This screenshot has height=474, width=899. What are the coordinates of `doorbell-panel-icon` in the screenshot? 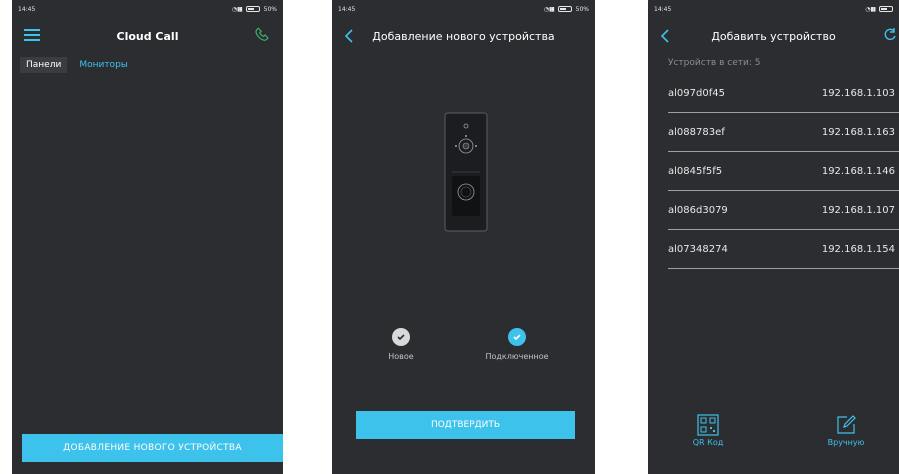 It's located at (466, 172).